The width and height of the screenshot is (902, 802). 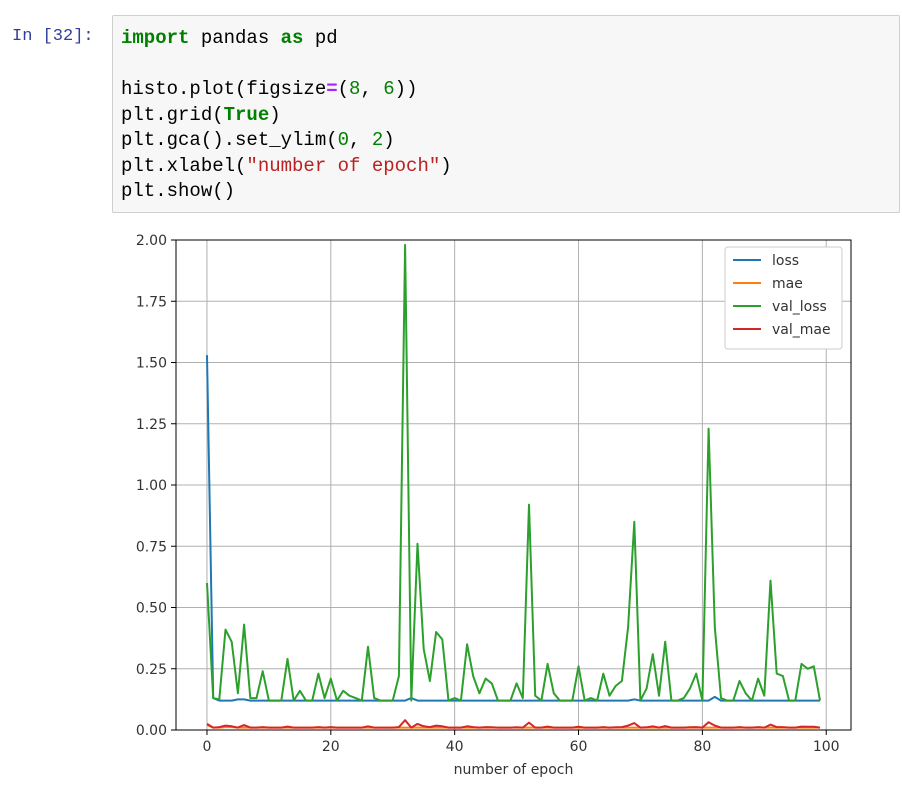 What do you see at coordinates (513, 724) in the screenshot?
I see `series-line-val-mae` at bounding box center [513, 724].